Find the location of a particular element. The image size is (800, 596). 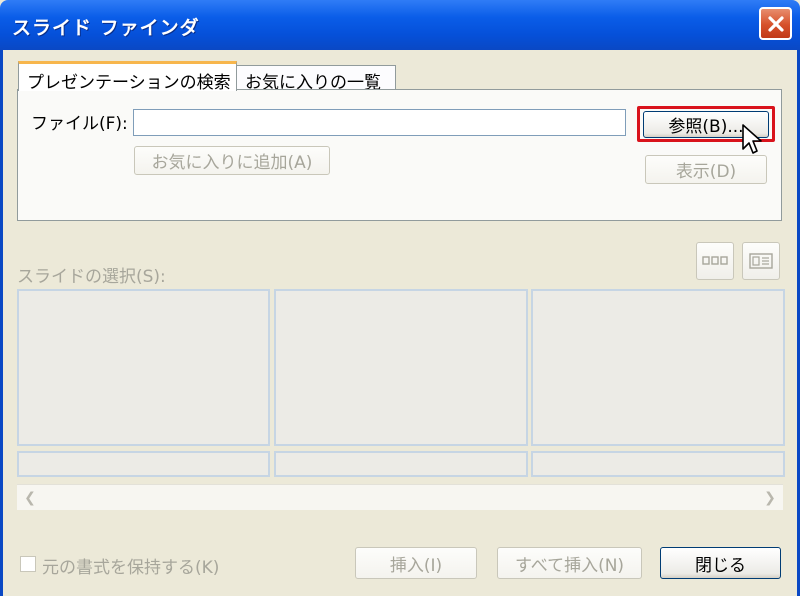

close-window-button is located at coordinates (775, 23).